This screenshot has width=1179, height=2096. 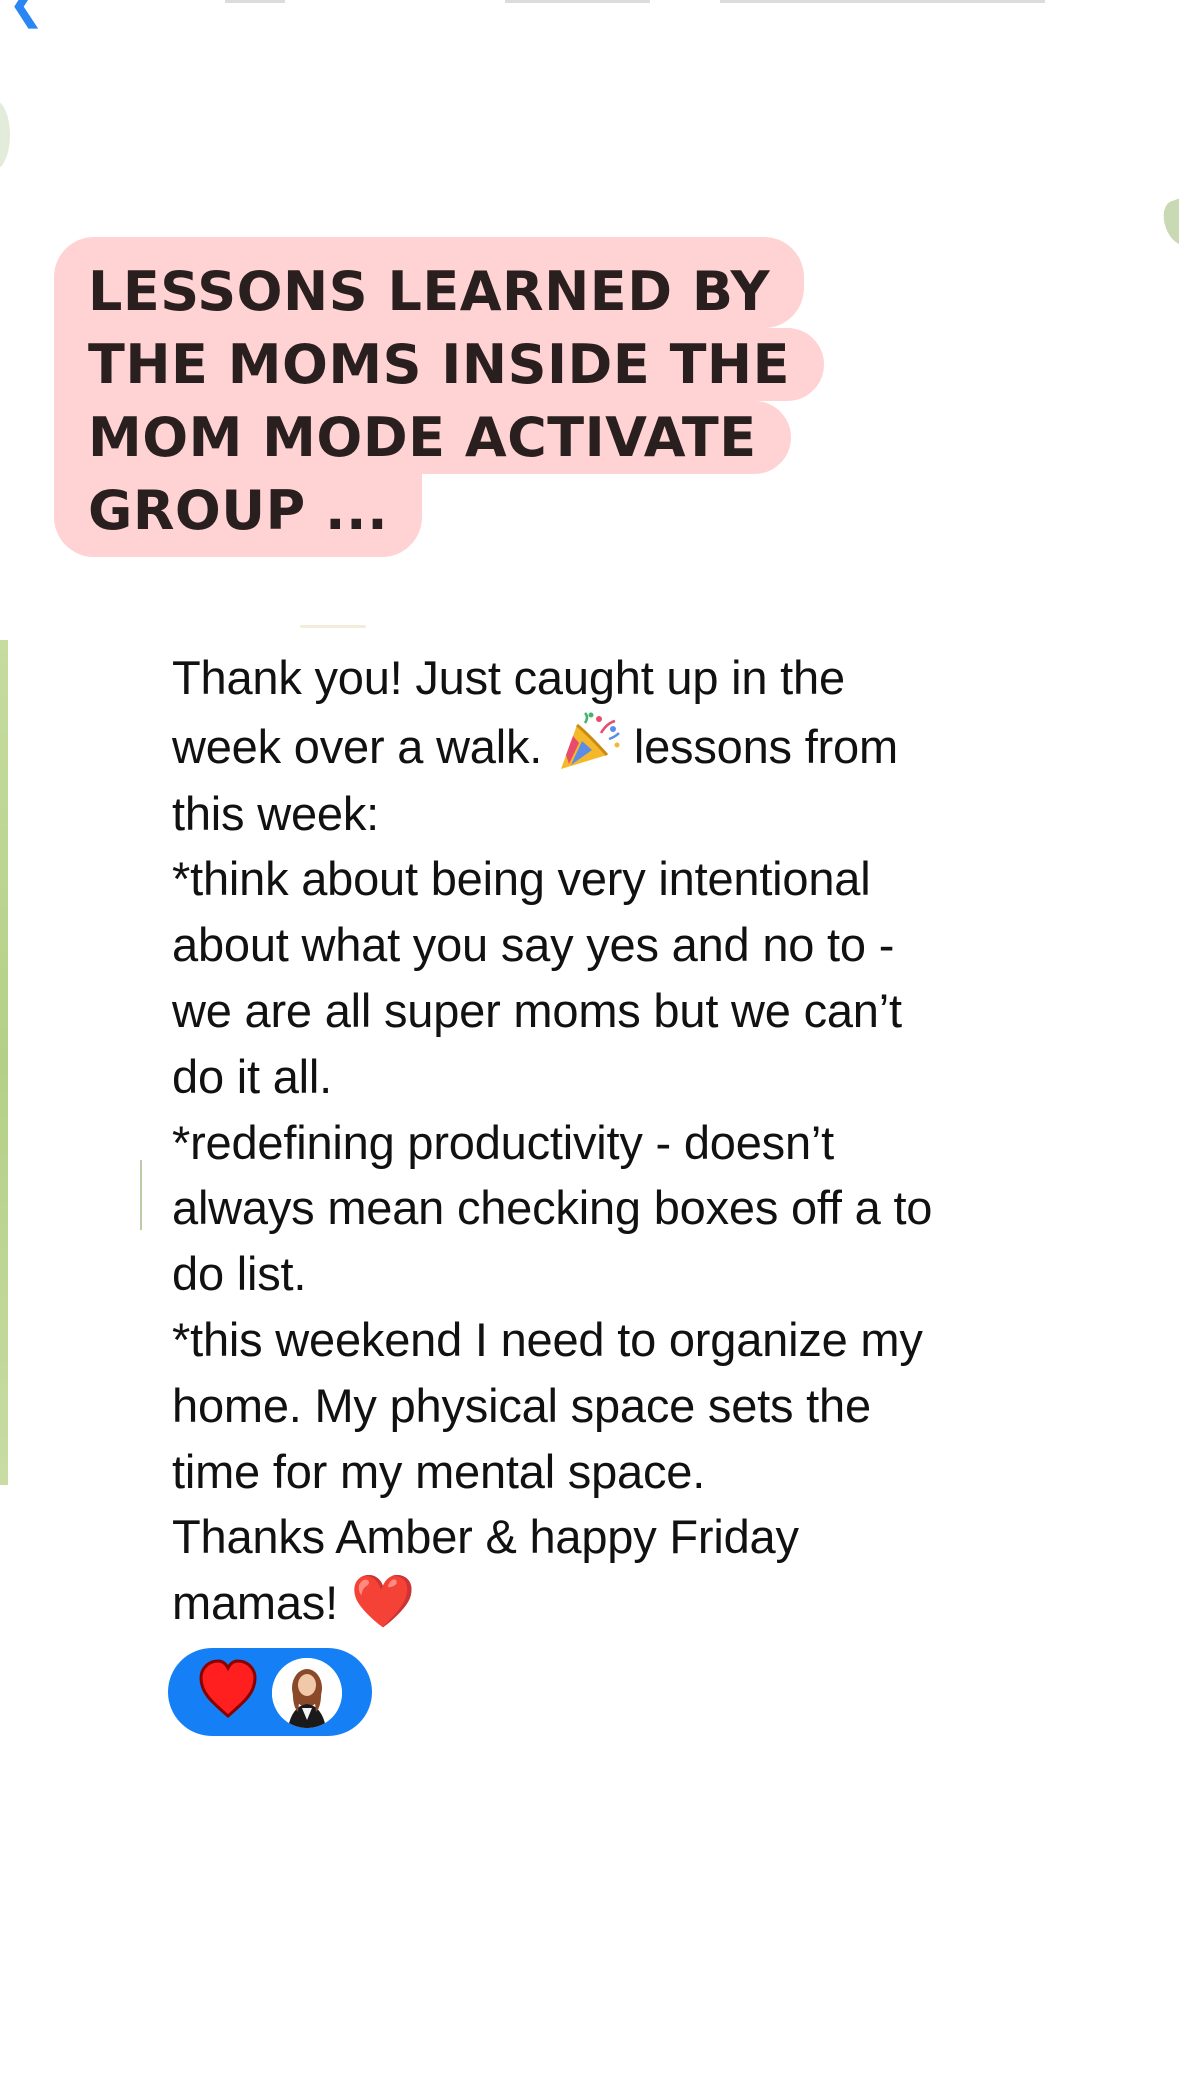 I want to click on faint-mark, so click(x=333, y=626).